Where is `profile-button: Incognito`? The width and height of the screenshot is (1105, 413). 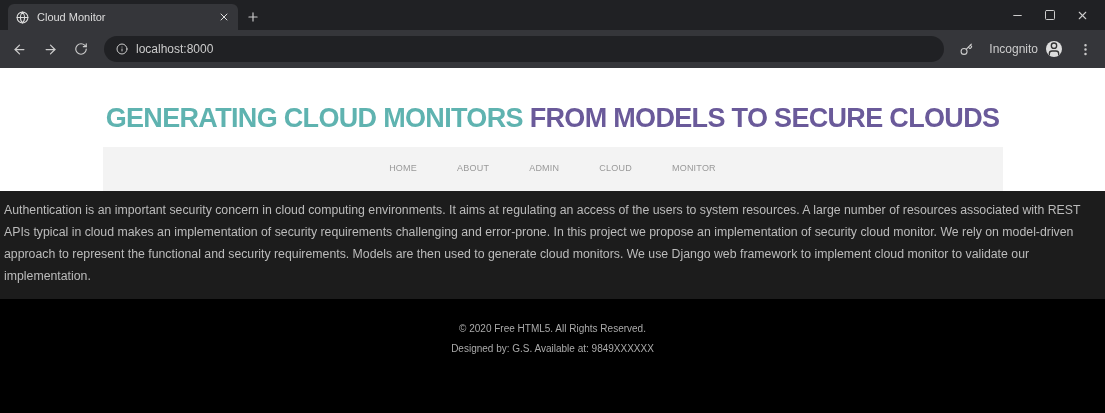
profile-button: Incognito is located at coordinates (1025, 49).